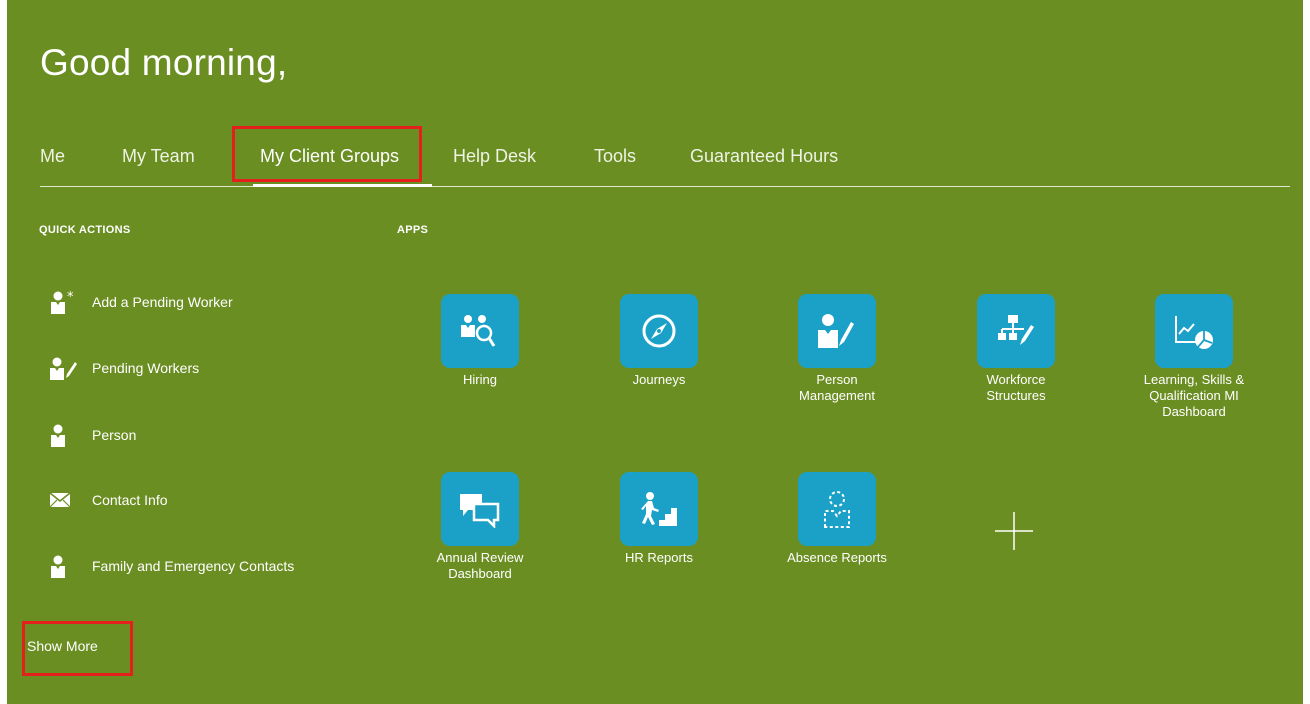 Image resolution: width=1310 pixels, height=704 pixels. I want to click on app-label: Annual Review Dashboard, so click(480, 565).